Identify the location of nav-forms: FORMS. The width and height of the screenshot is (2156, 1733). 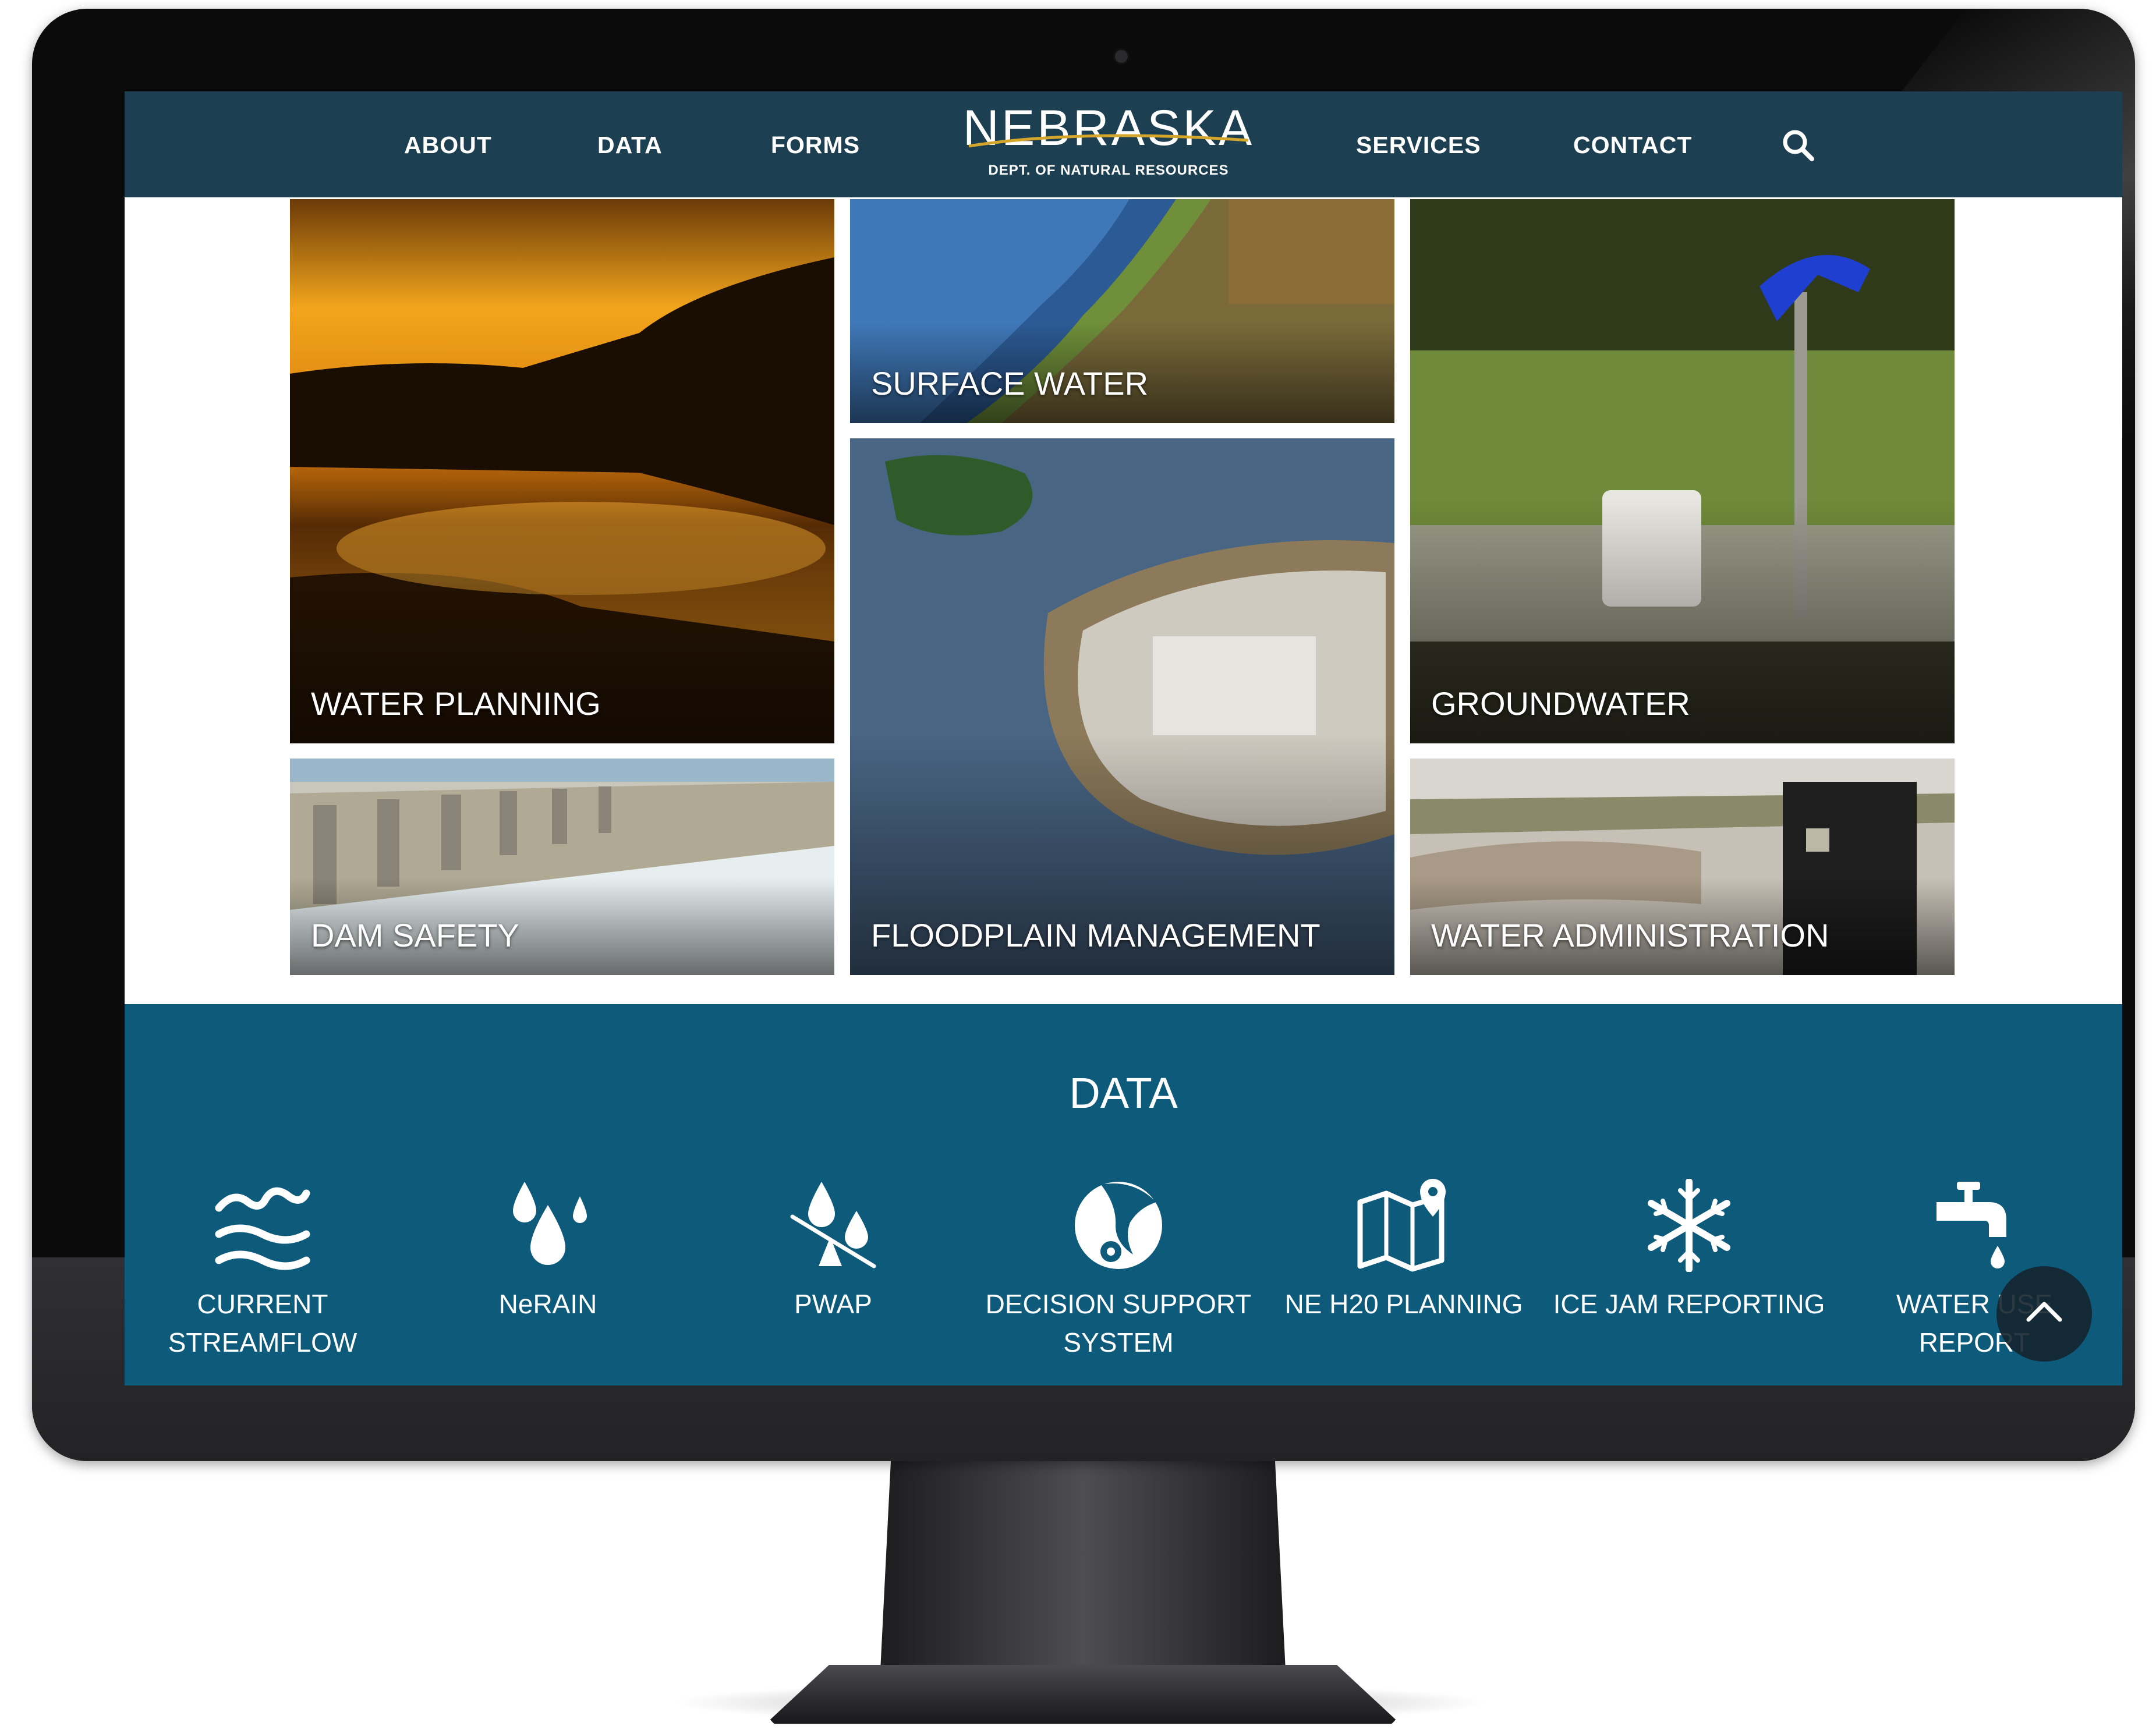
(815, 144).